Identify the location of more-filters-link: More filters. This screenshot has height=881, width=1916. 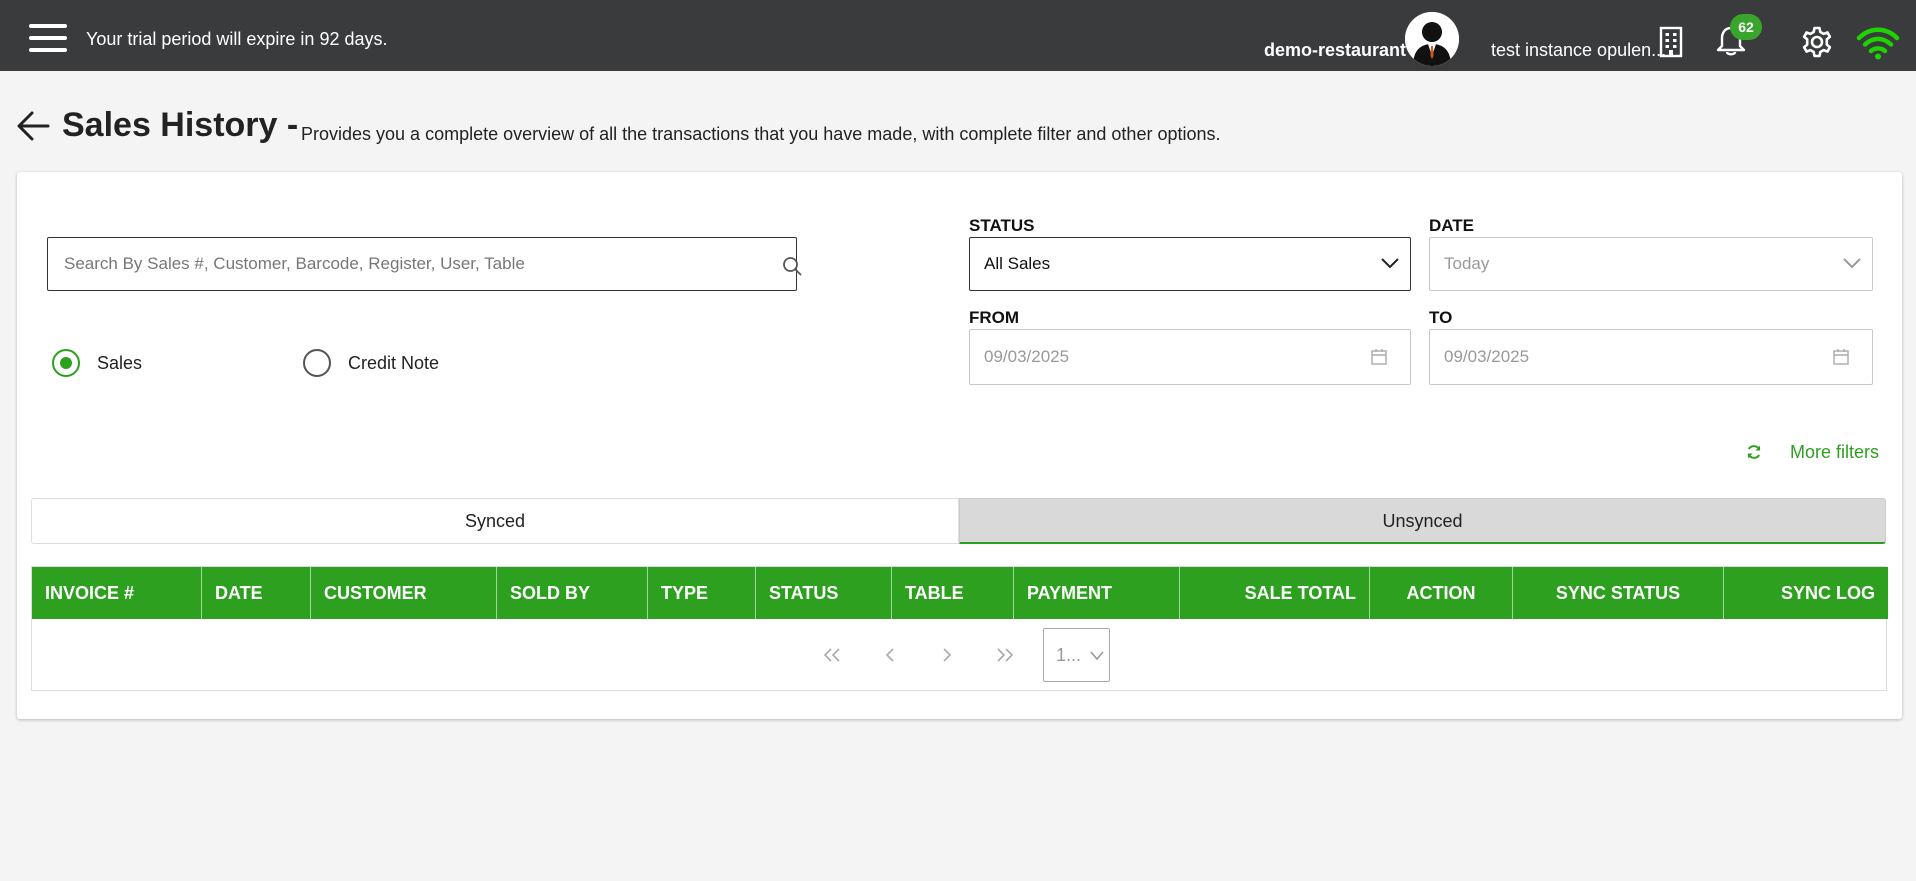
(1834, 452).